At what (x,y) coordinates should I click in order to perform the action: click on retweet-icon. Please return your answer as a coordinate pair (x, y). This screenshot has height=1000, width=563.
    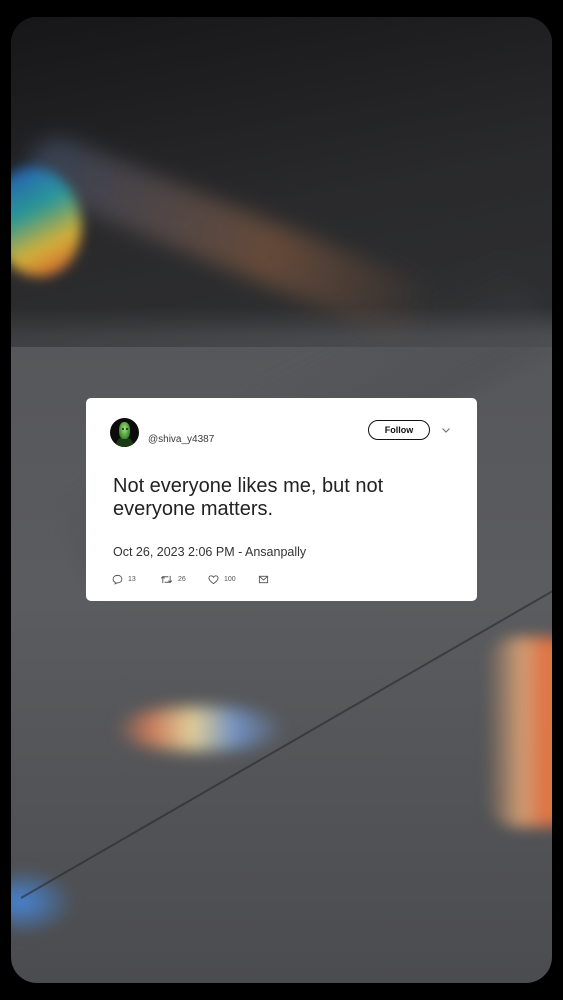
    Looking at the image, I should click on (166, 579).